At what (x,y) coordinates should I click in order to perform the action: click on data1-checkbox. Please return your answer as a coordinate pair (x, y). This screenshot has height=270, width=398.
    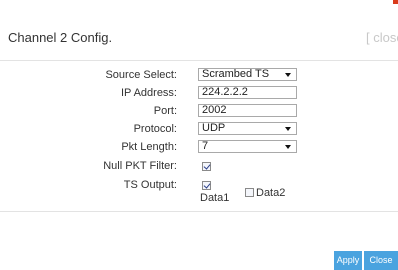
    Looking at the image, I should click on (206, 185).